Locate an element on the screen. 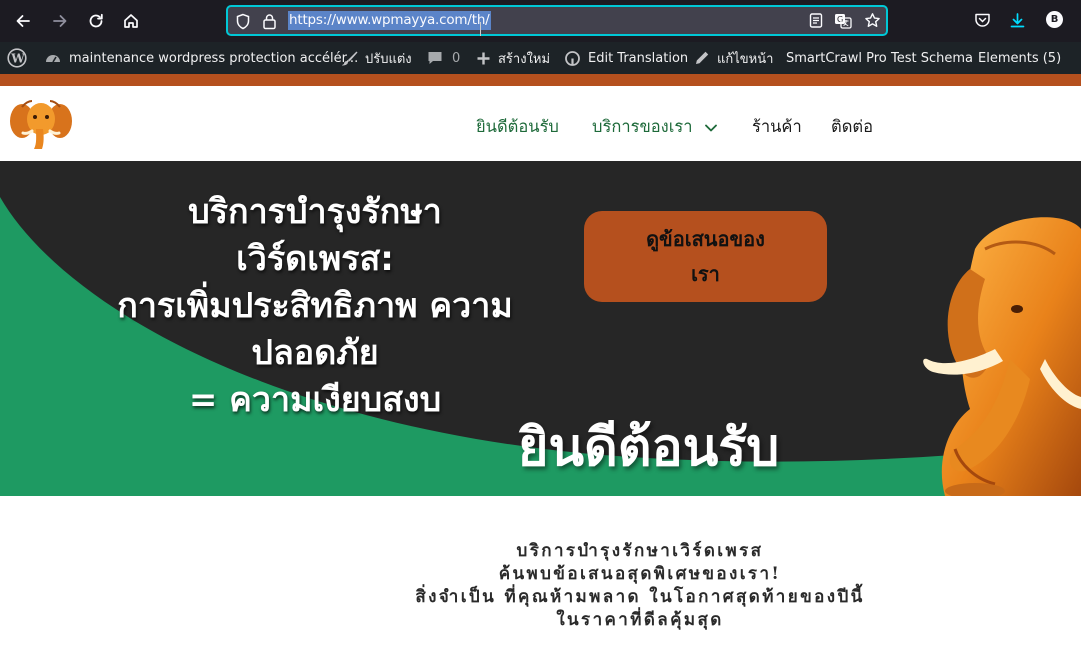  new-content-label: สร้างใหม่ is located at coordinates (524, 59).